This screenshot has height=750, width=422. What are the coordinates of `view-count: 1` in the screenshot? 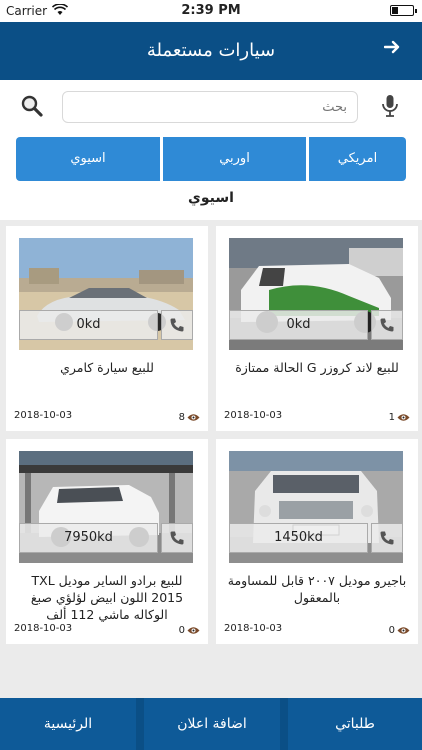 It's located at (399, 417).